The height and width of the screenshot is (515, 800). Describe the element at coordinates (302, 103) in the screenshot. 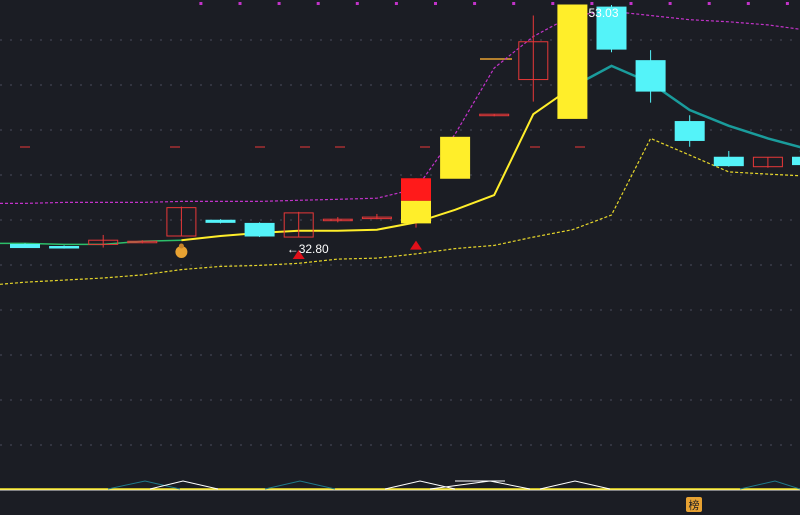

I see `reference-dashes` at that location.